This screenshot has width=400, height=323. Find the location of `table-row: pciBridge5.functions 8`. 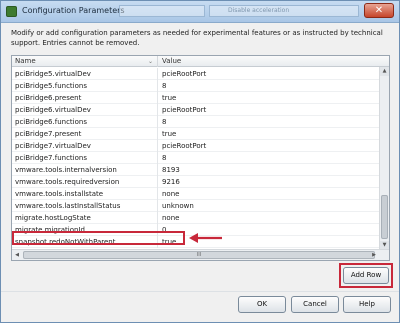

table-row: pciBridge5.functions 8 is located at coordinates (196, 86).